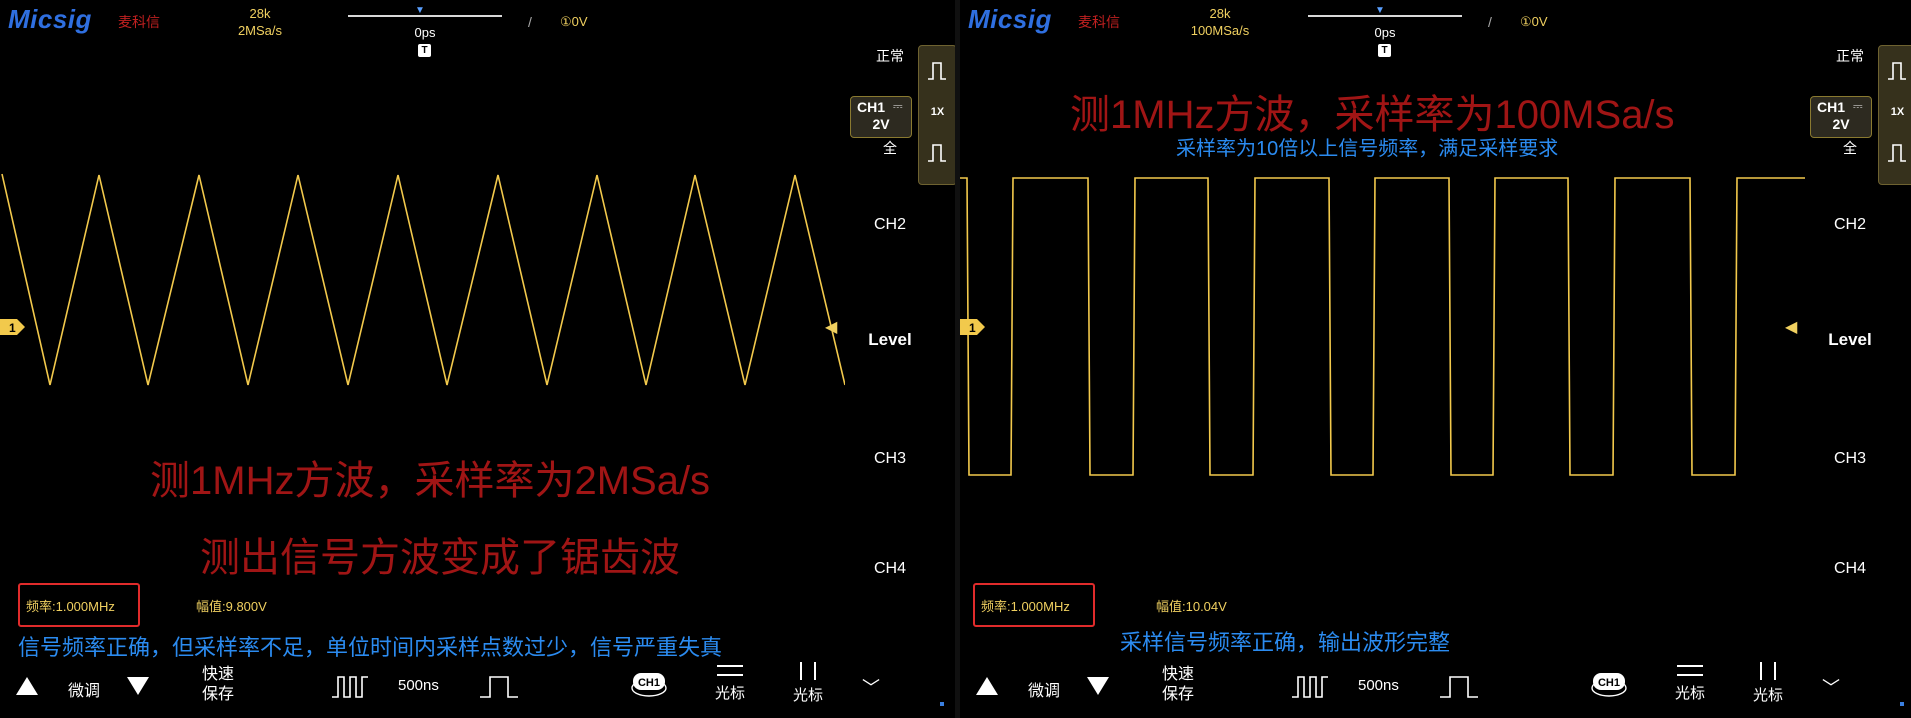  Describe the element at coordinates (1220, 30) in the screenshot. I see `sample-rate: 100MSa/s` at that location.